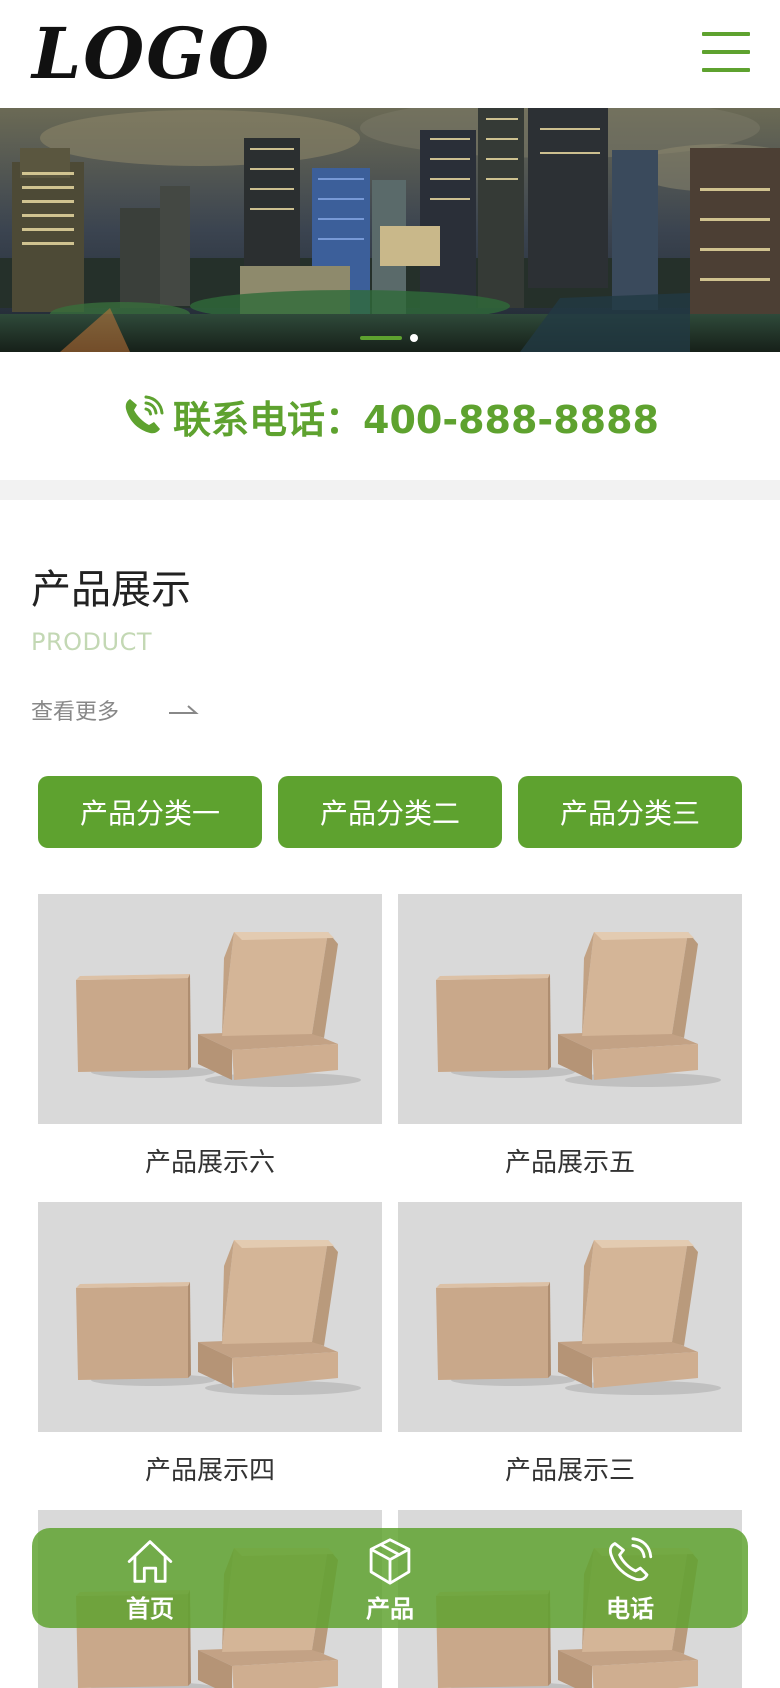  I want to click on product-name: 产品展示五, so click(569, 1163).